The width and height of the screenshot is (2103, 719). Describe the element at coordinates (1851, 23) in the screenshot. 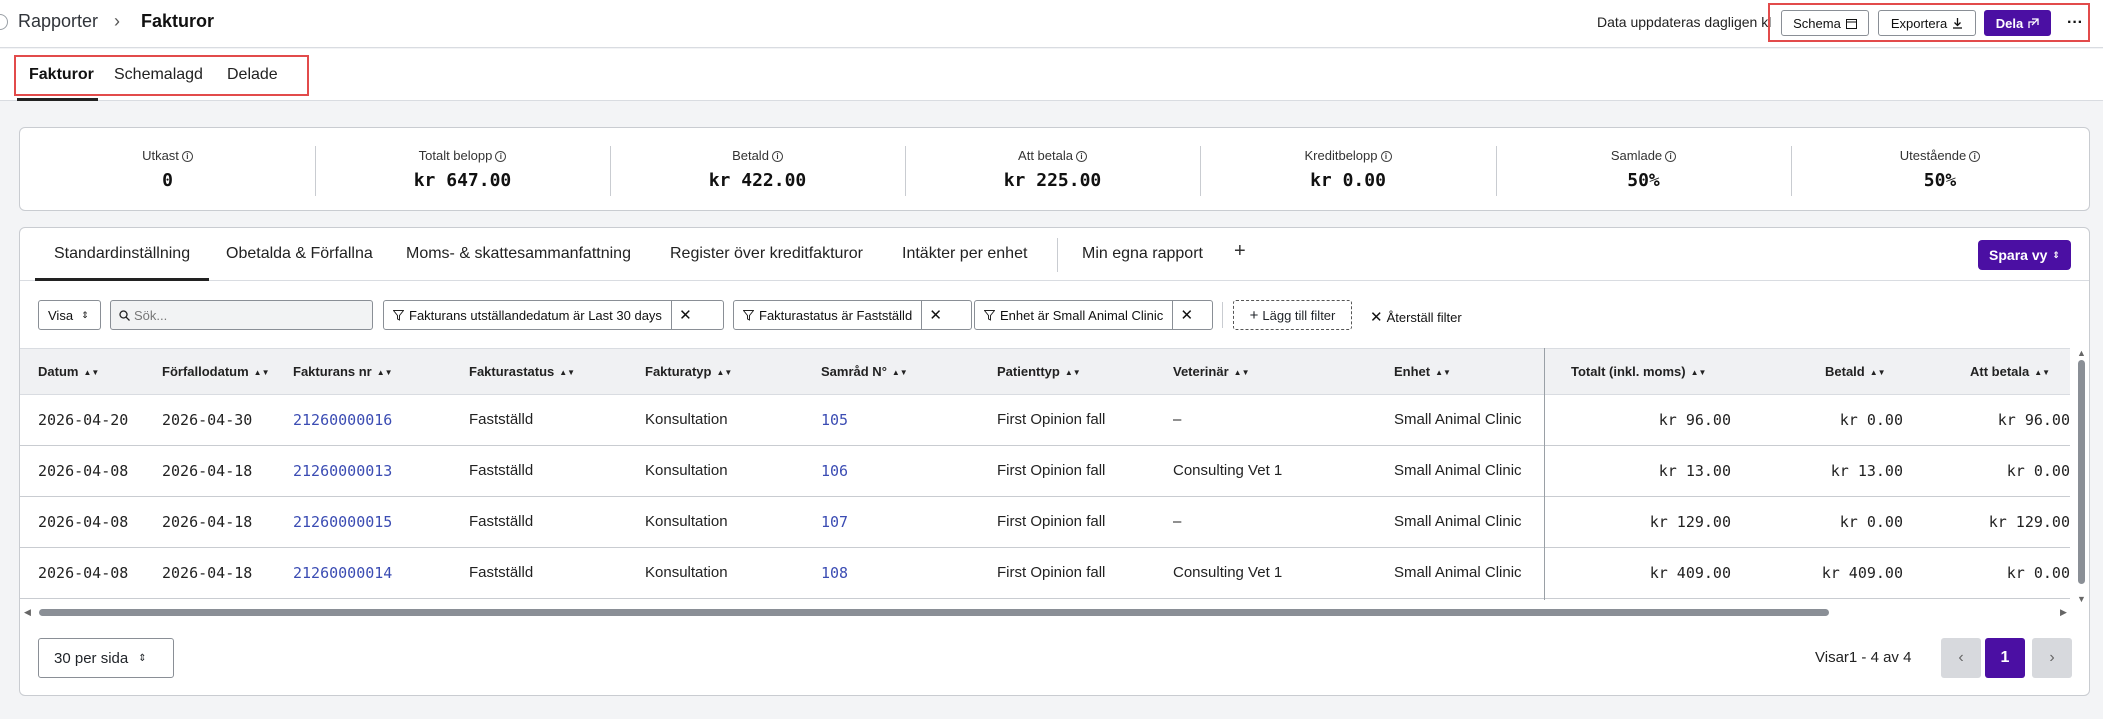

I see `calendar-icon` at that location.